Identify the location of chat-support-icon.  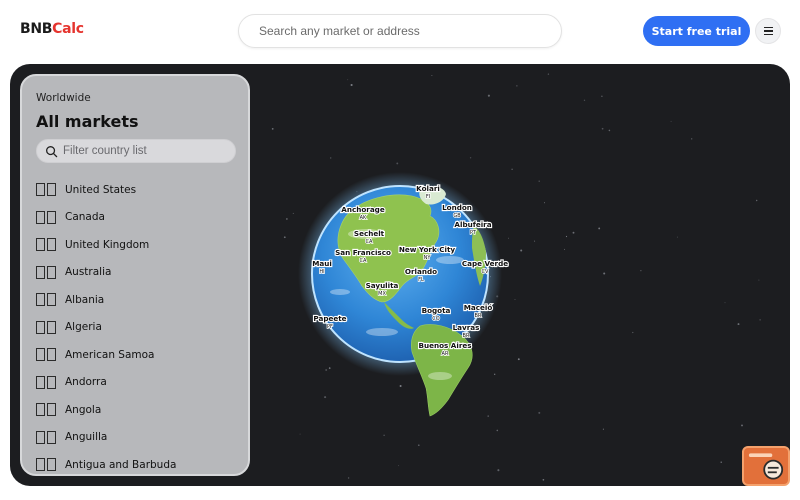
(766, 466).